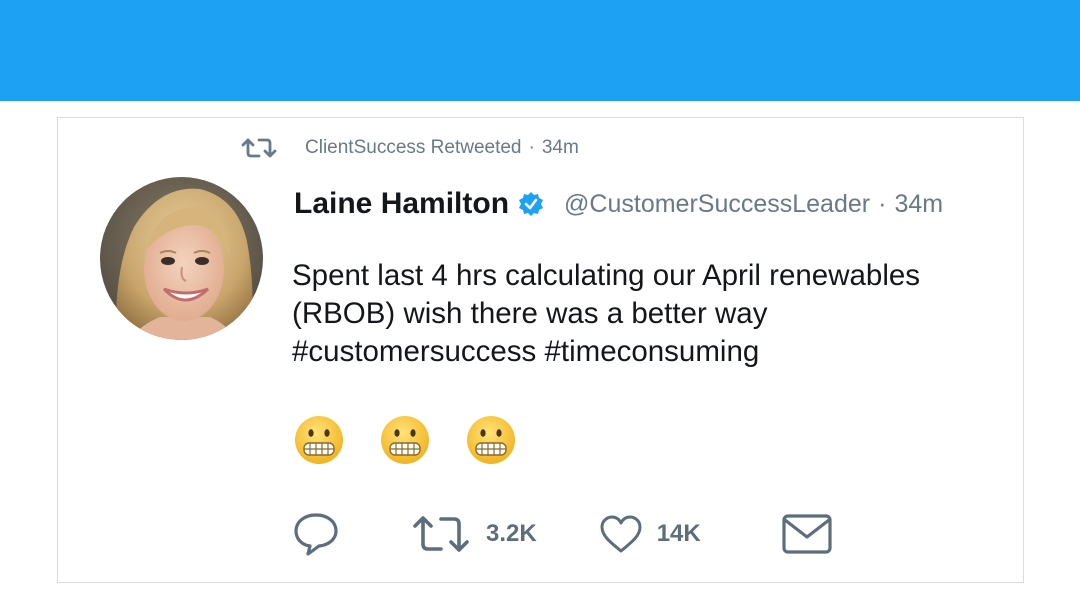 This screenshot has height=608, width=1080. Describe the element at coordinates (511, 533) in the screenshot. I see `retweet-count: 3.2K` at that location.